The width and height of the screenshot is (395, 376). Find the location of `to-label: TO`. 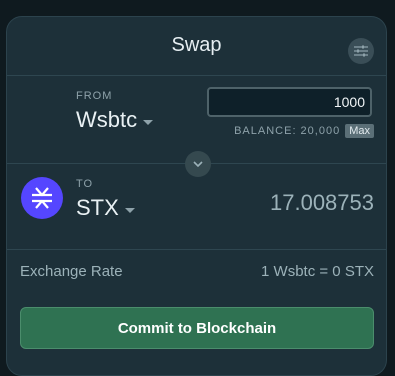

to-label: TO is located at coordinates (85, 184).